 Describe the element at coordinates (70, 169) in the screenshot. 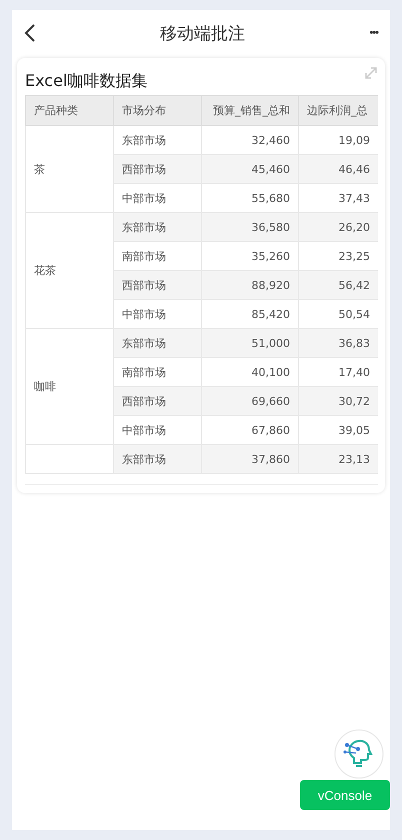

I see `table-cell: 茶` at that location.